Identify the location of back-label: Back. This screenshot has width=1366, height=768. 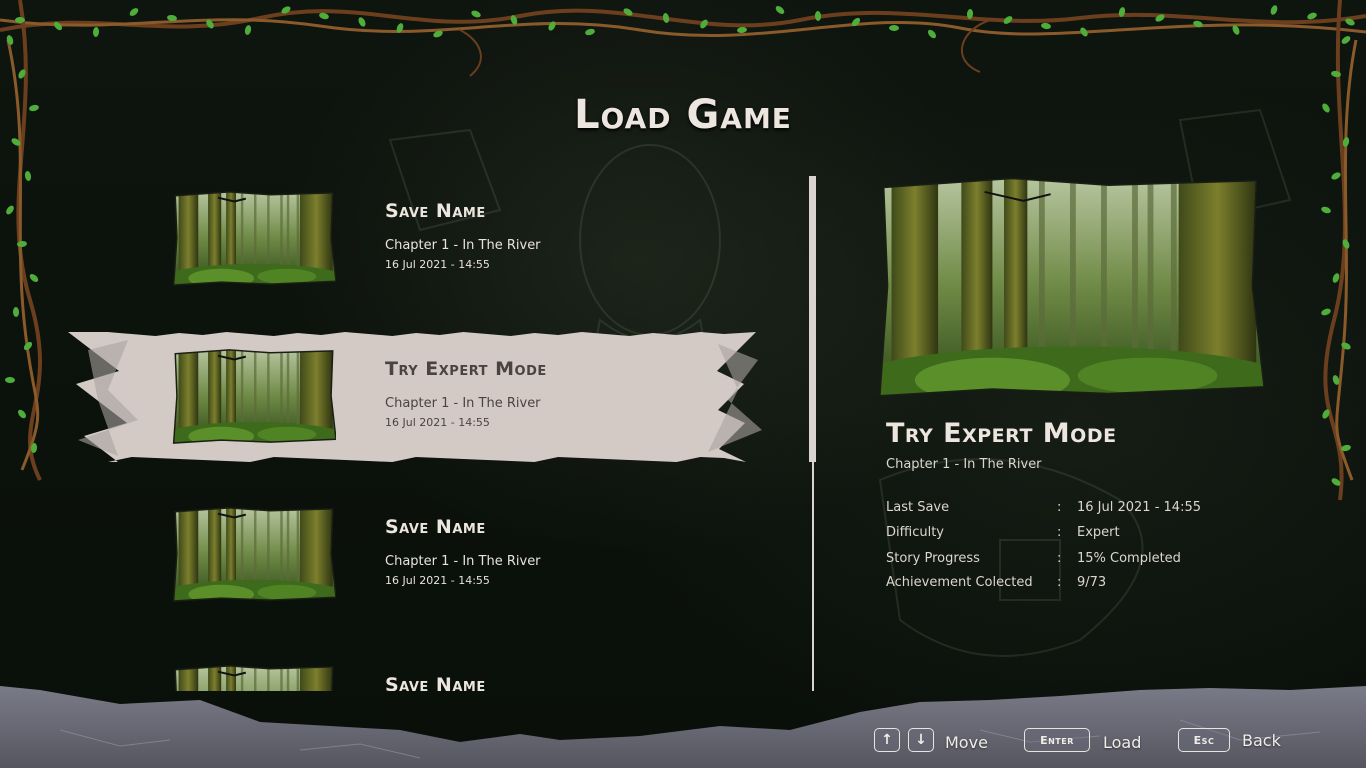
(1261, 740).